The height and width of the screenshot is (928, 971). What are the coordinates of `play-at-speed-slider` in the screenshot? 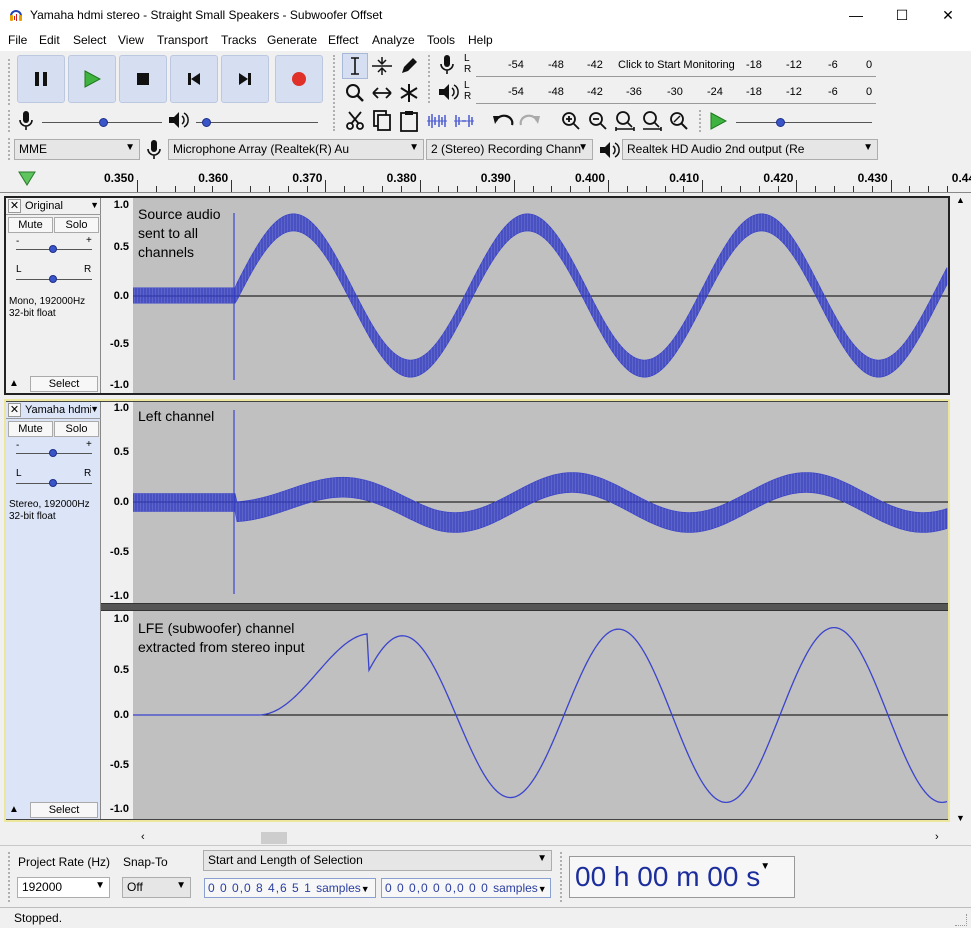 It's located at (804, 123).